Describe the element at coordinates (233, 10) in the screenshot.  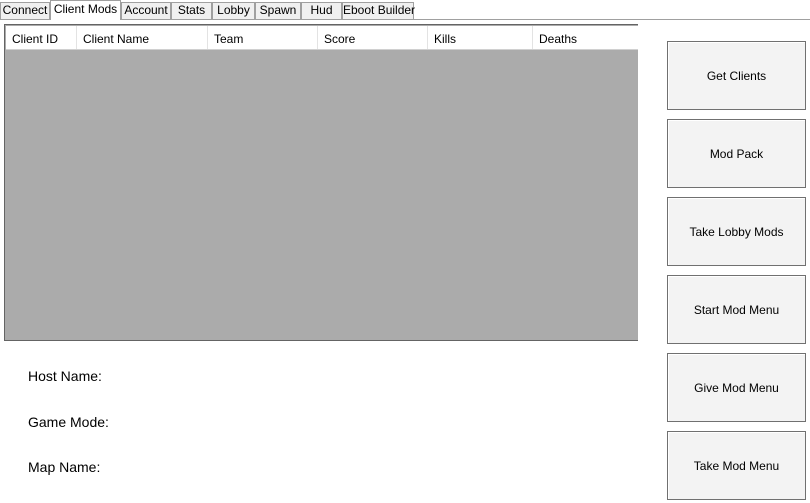
I see `tab-lobby: Lobby` at that location.